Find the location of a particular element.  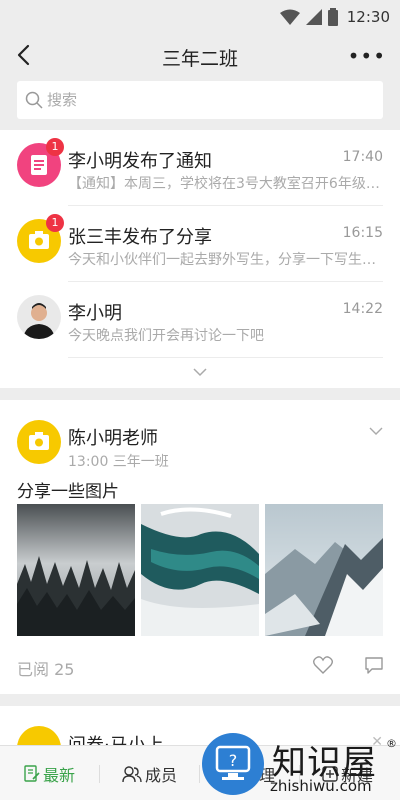

comment-icon is located at coordinates (374, 665).